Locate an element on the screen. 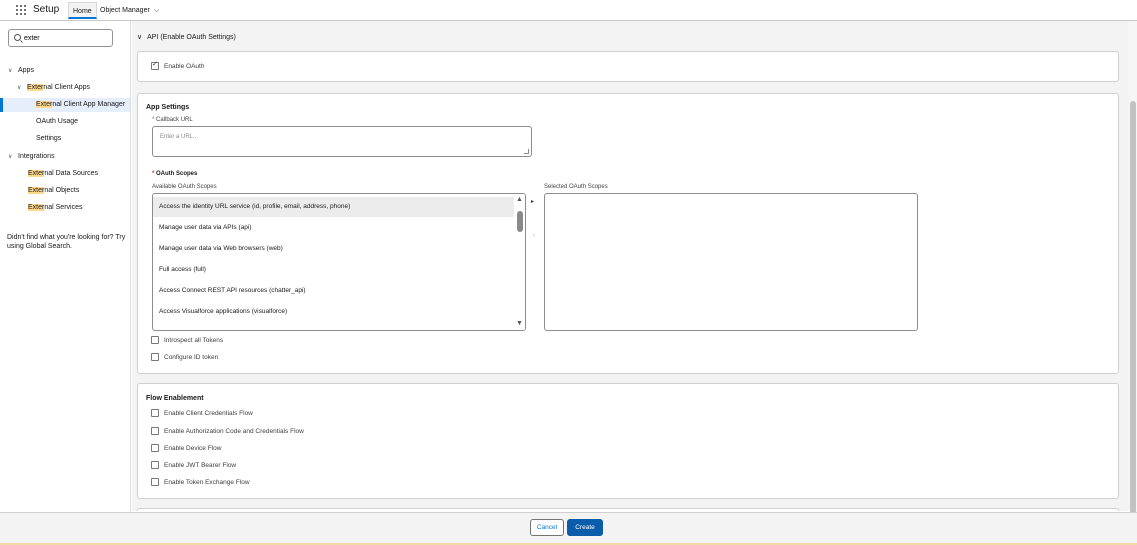 This screenshot has width=1137, height=545. tab-object-manager: Object Manager ⌵ is located at coordinates (129, 10).